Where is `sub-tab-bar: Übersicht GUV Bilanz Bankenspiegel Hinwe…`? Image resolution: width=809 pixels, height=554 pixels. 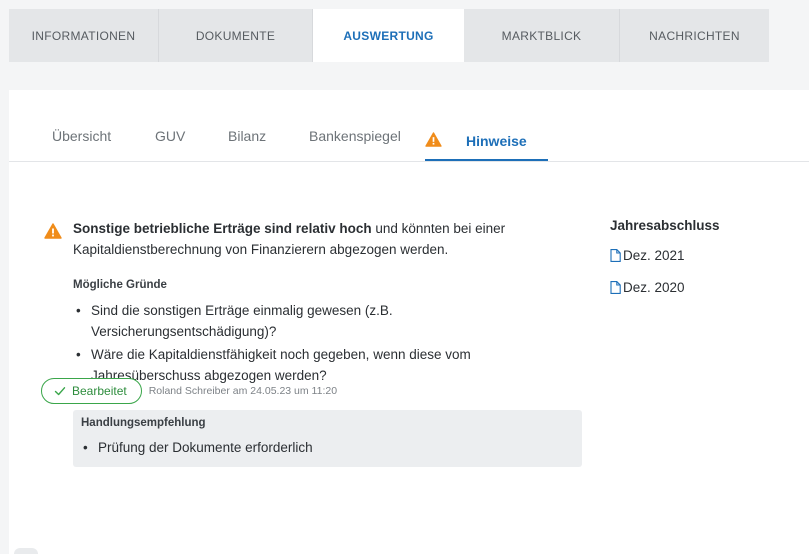 sub-tab-bar: Übersicht GUV Bilanz Bankenspiegel Hinwe… is located at coordinates (409, 138).